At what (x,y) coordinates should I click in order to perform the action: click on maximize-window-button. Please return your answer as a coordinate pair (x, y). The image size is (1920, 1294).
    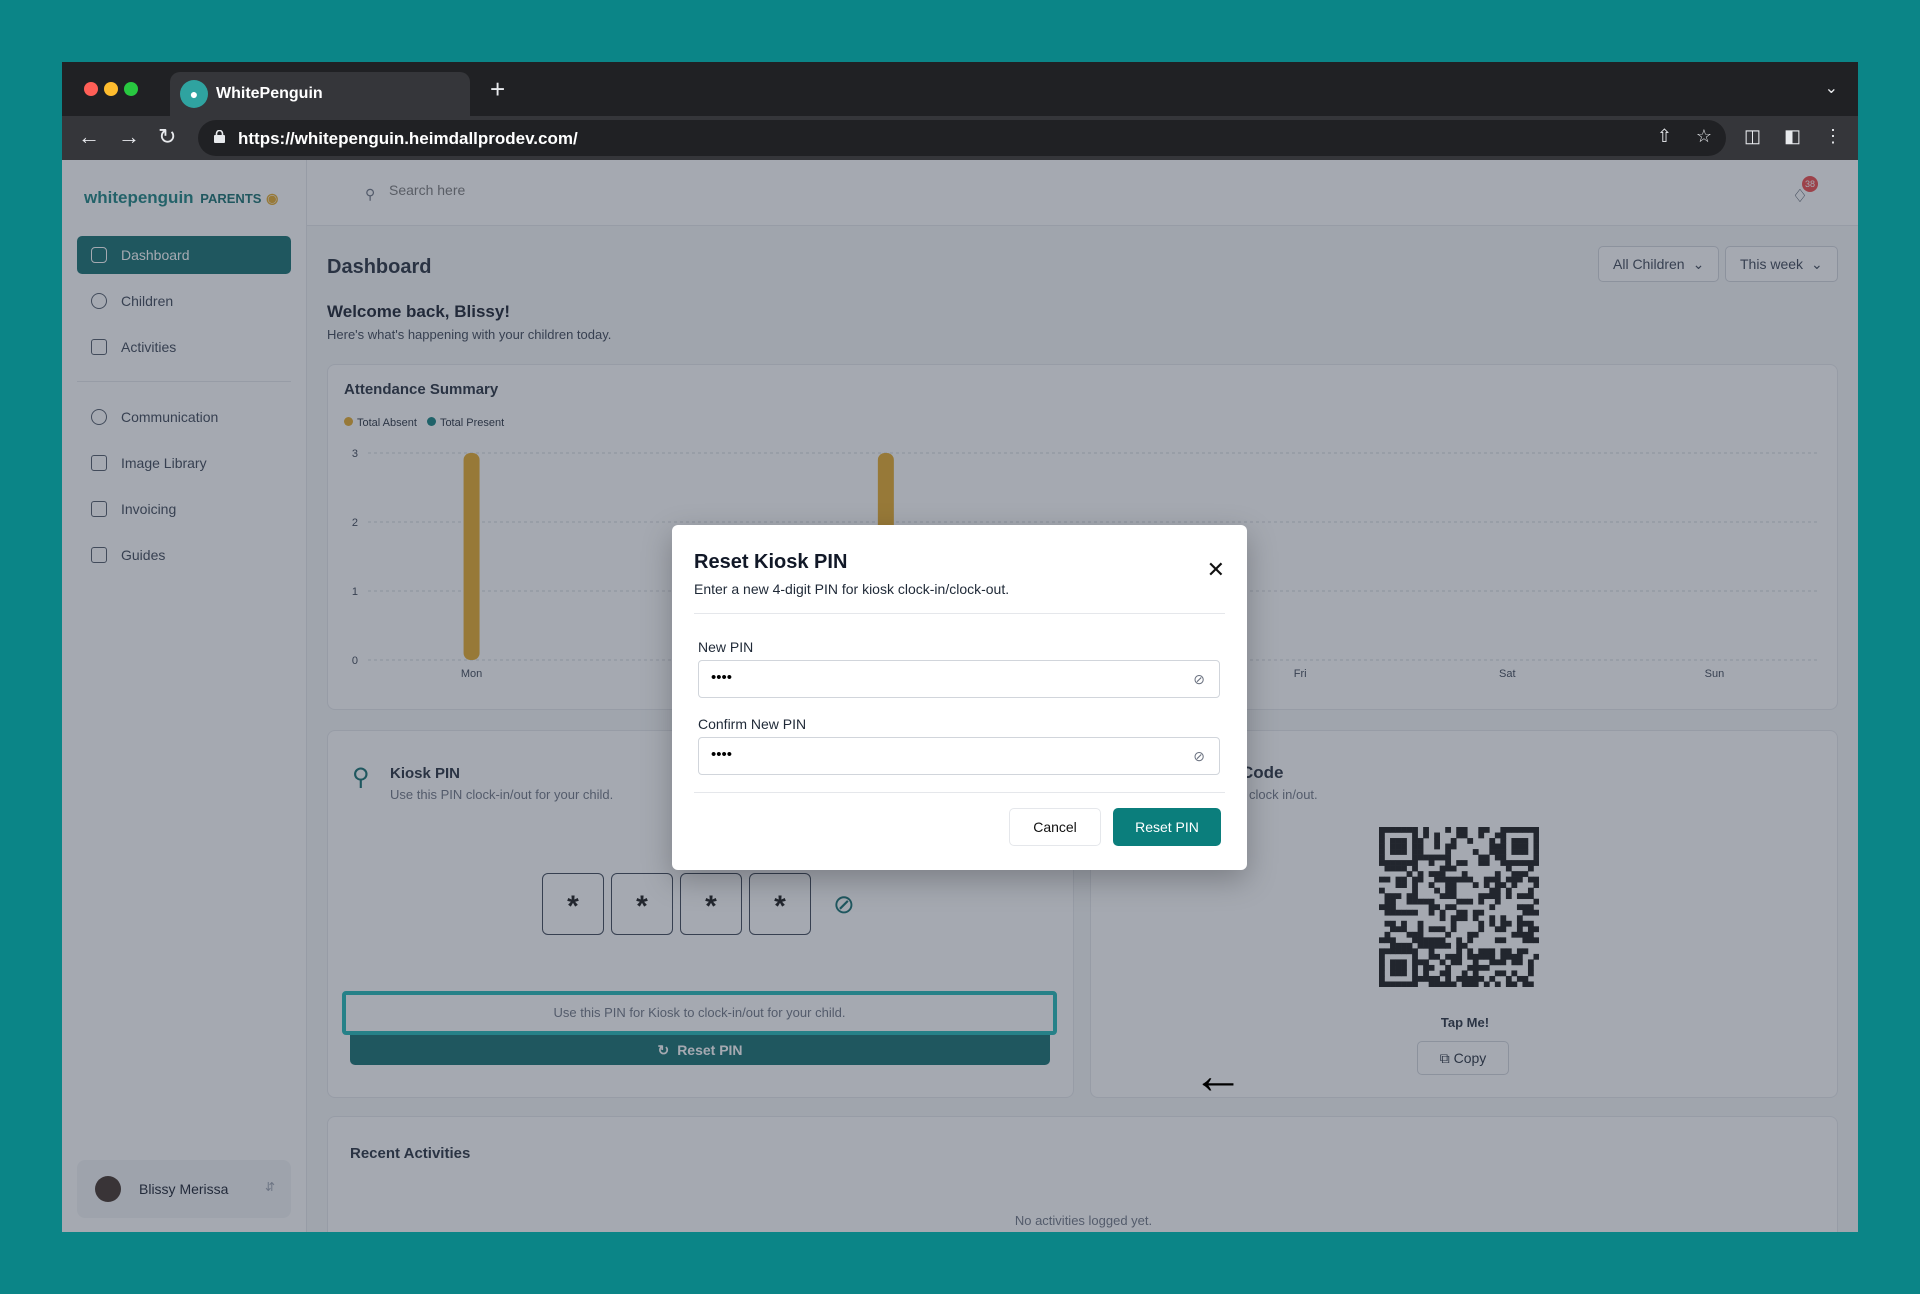
    Looking at the image, I should click on (131, 89).